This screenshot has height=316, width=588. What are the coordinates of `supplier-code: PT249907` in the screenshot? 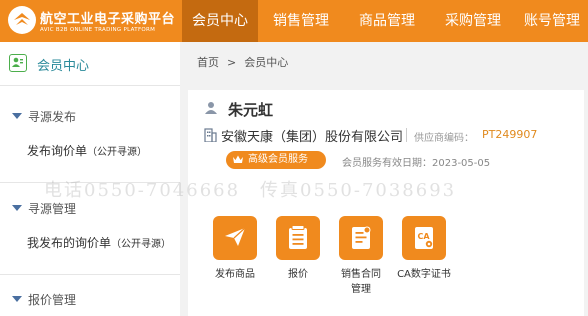 It's located at (510, 134).